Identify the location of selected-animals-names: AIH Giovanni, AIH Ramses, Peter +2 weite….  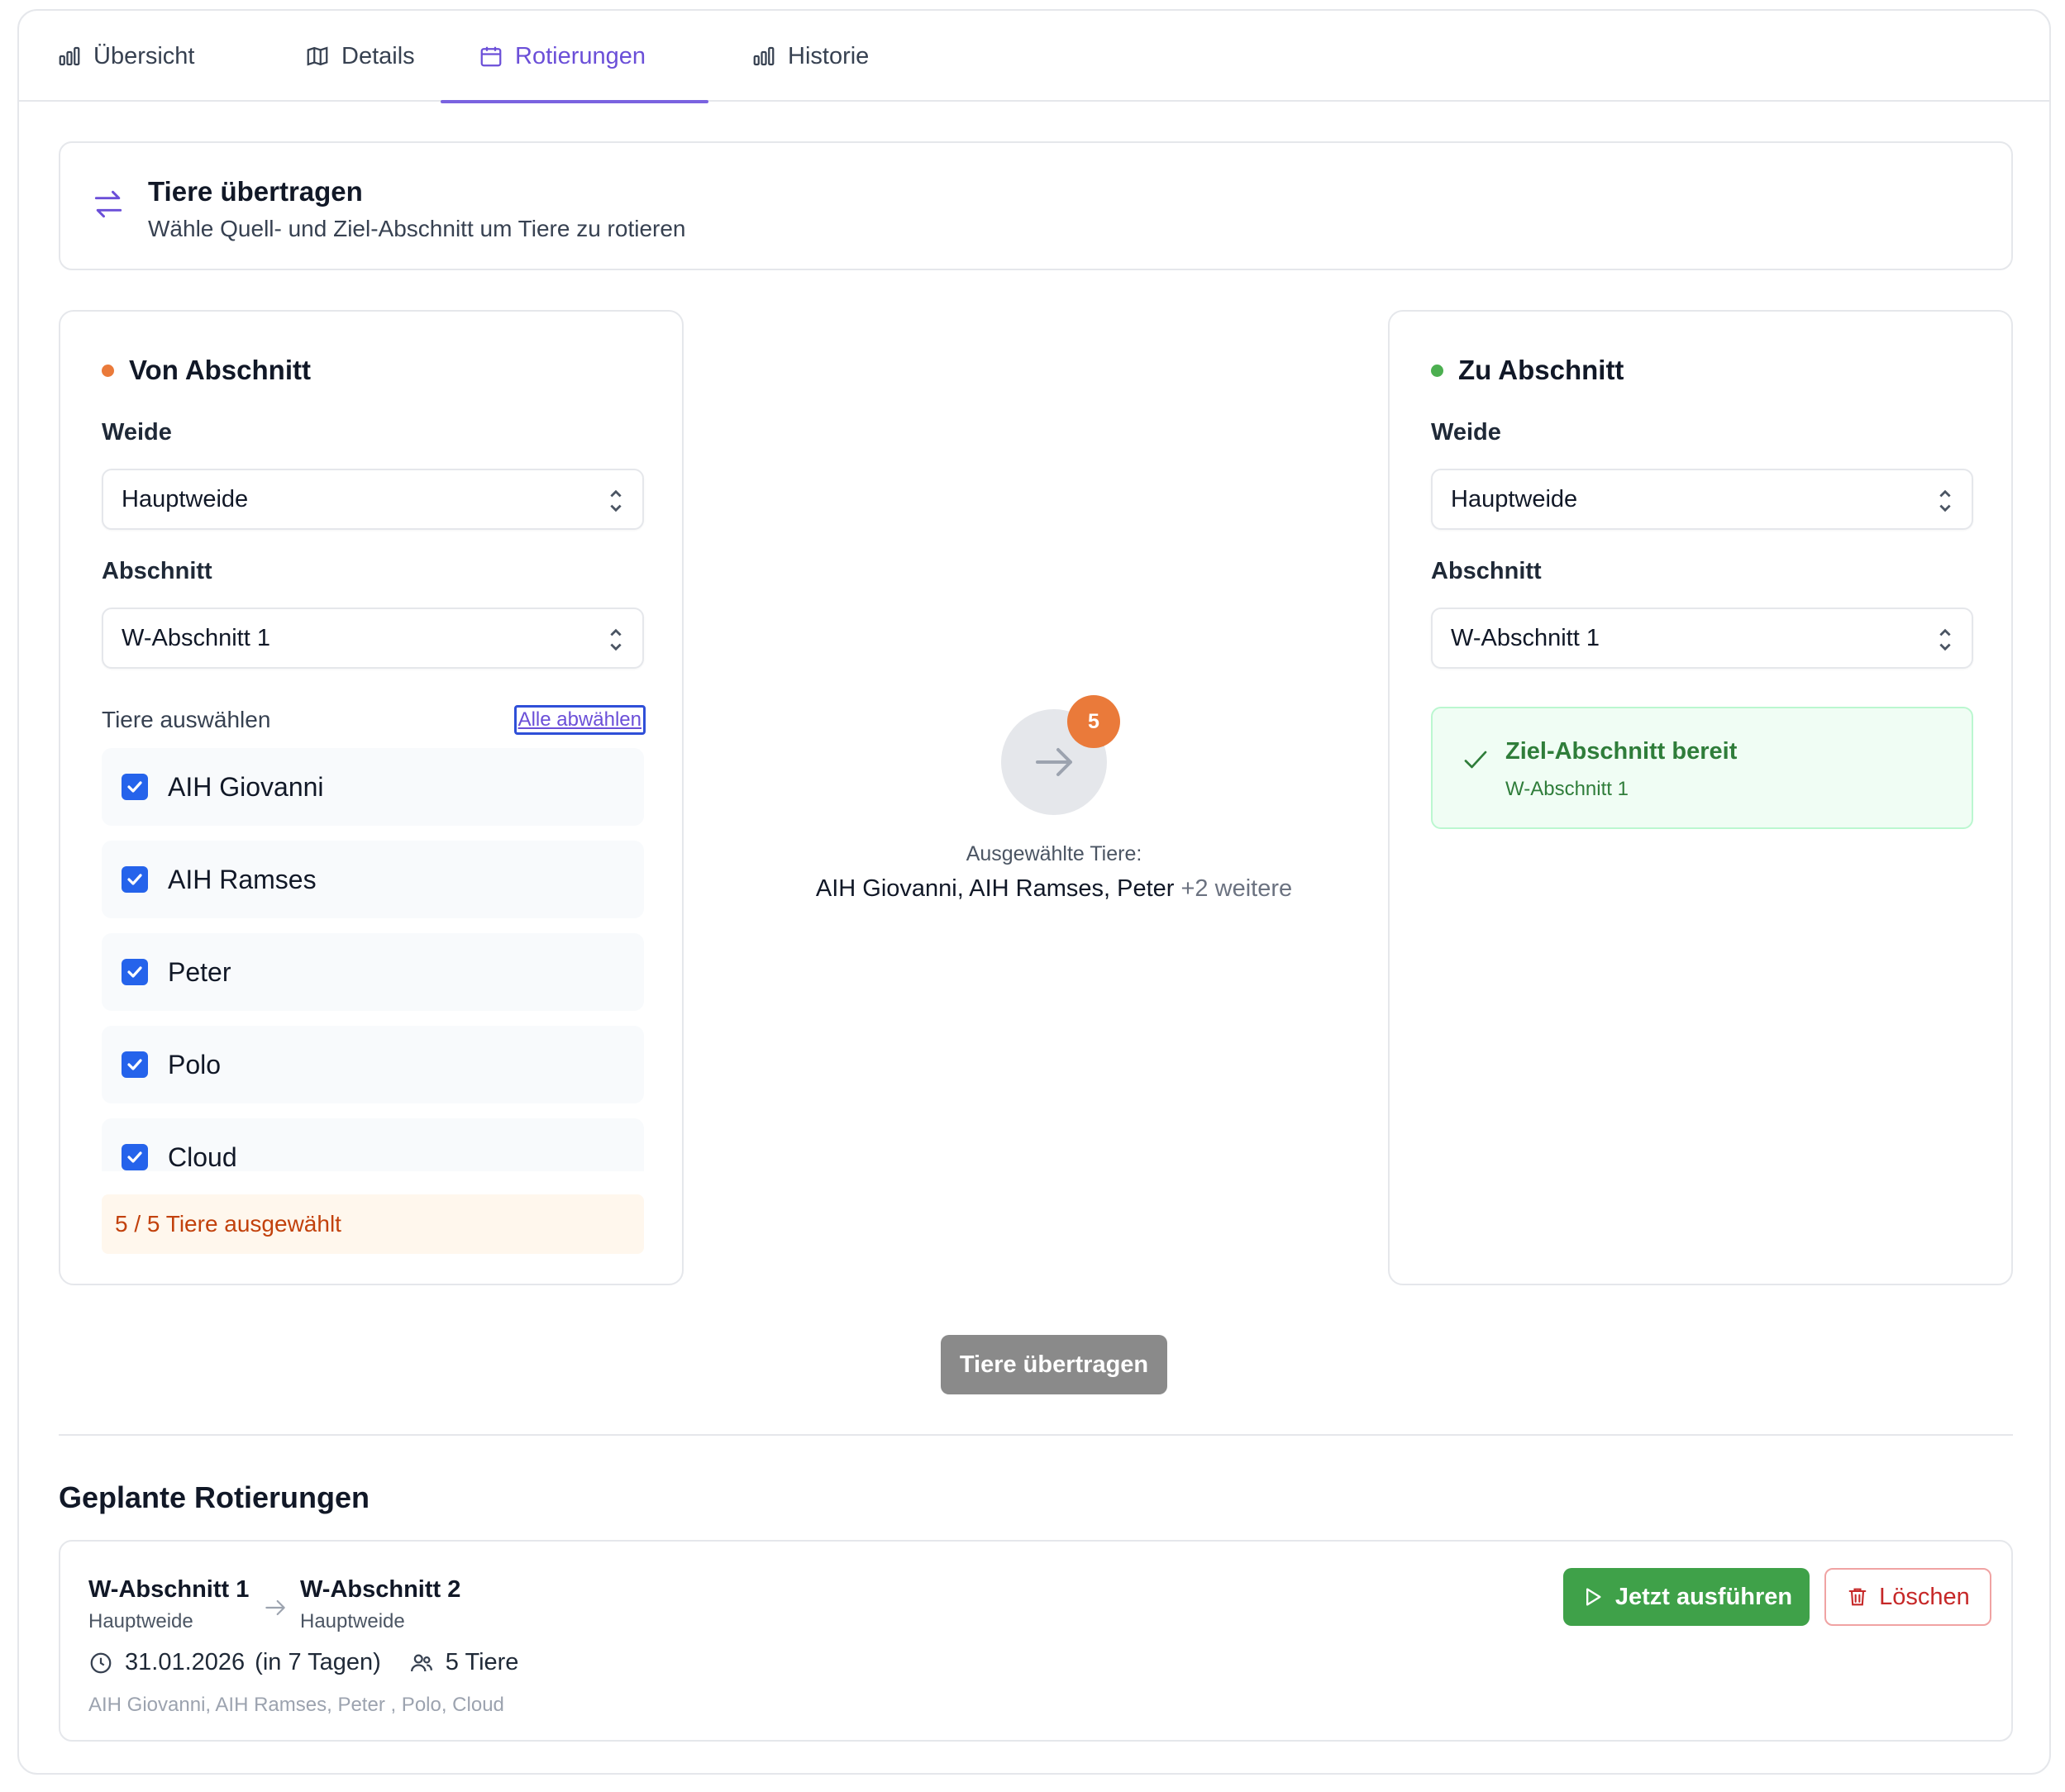
(1054, 889).